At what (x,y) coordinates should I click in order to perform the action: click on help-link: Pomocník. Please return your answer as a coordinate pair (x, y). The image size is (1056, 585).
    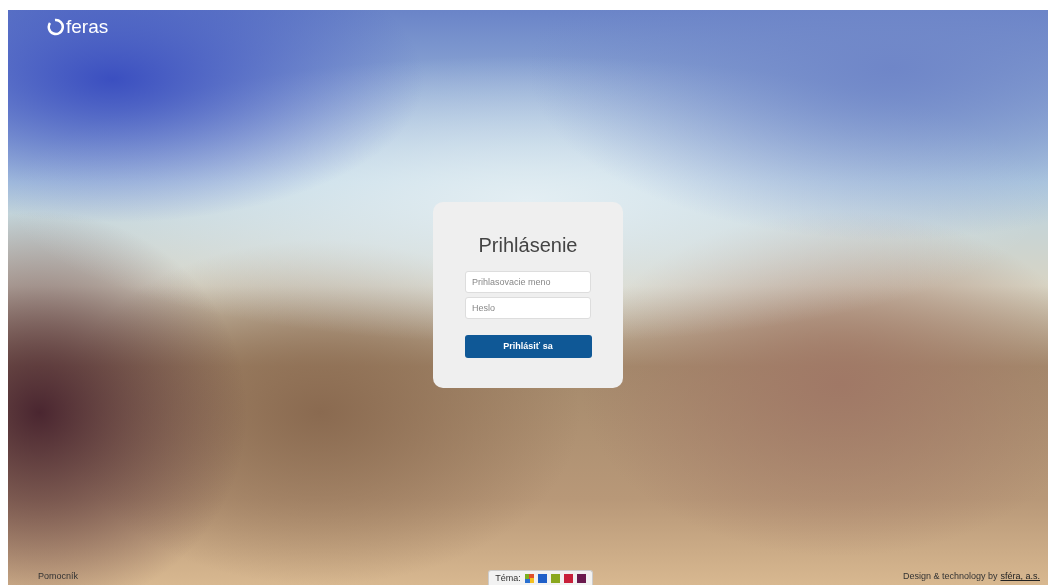
    Looking at the image, I should click on (58, 576).